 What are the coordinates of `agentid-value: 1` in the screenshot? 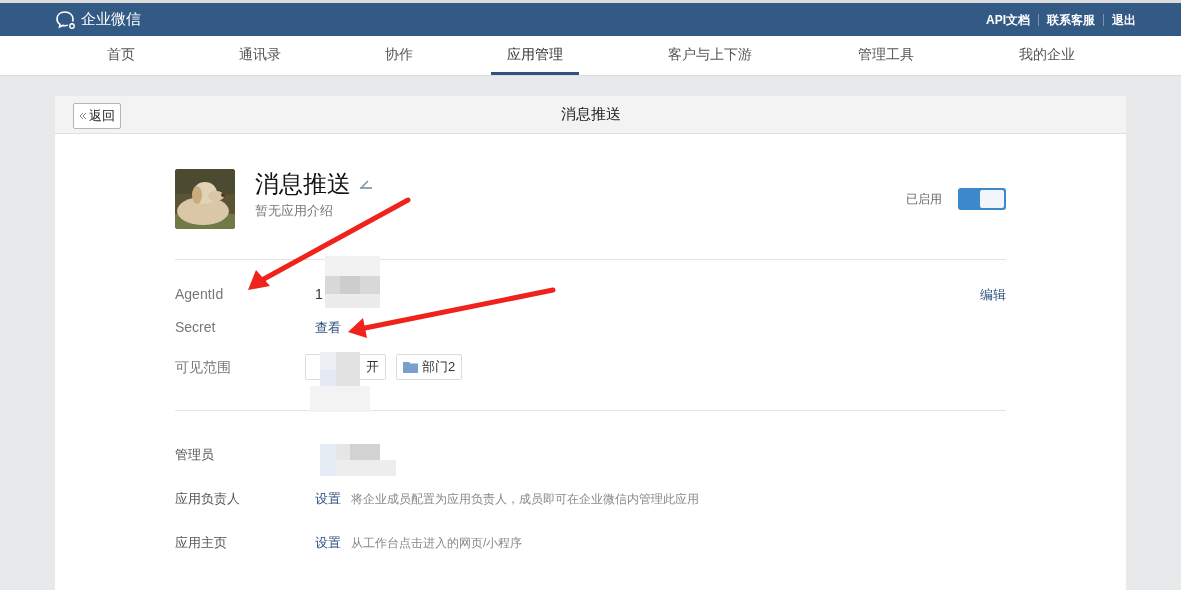 It's located at (319, 294).